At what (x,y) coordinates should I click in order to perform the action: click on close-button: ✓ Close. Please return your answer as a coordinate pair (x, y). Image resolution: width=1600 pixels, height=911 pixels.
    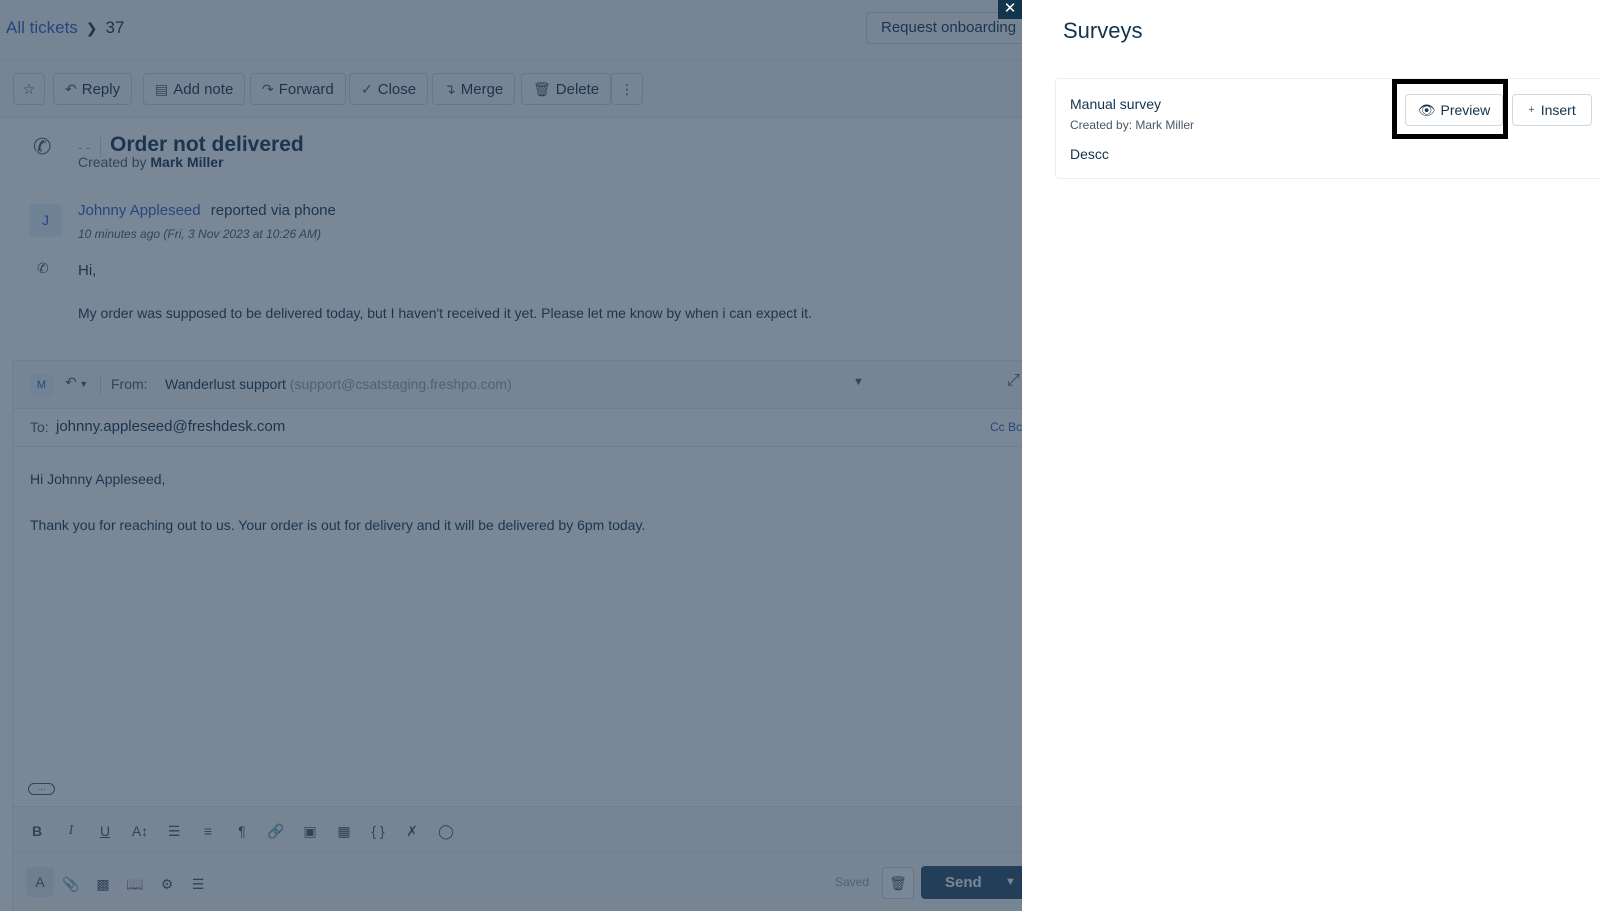
    Looking at the image, I should click on (389, 89).